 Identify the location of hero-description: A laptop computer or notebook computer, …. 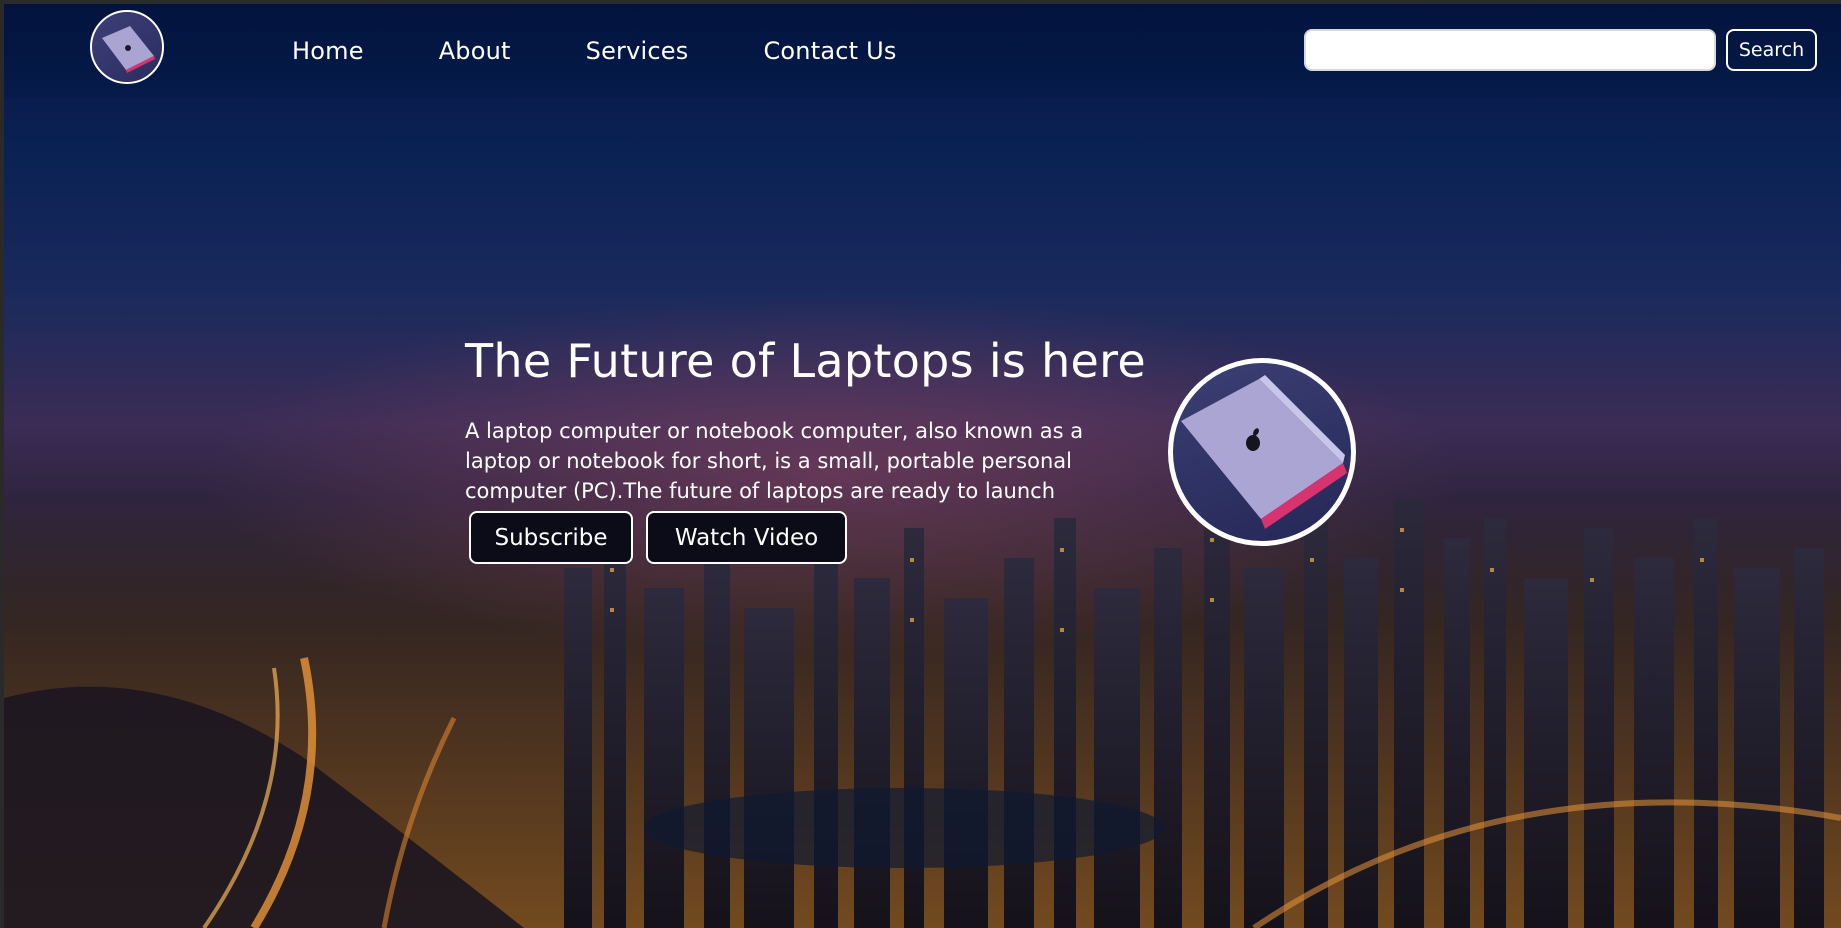
(774, 461).